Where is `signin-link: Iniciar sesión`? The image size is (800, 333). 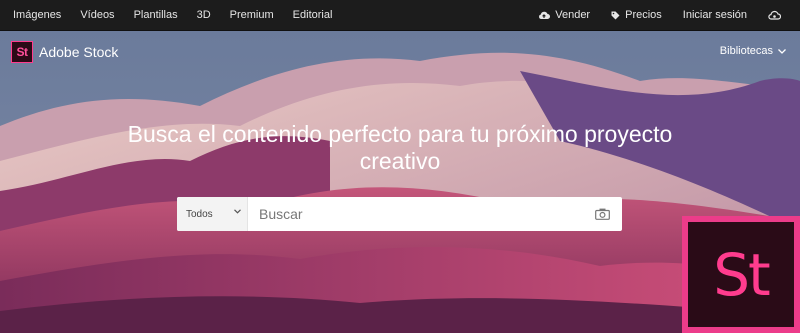 signin-link: Iniciar sesión is located at coordinates (715, 15).